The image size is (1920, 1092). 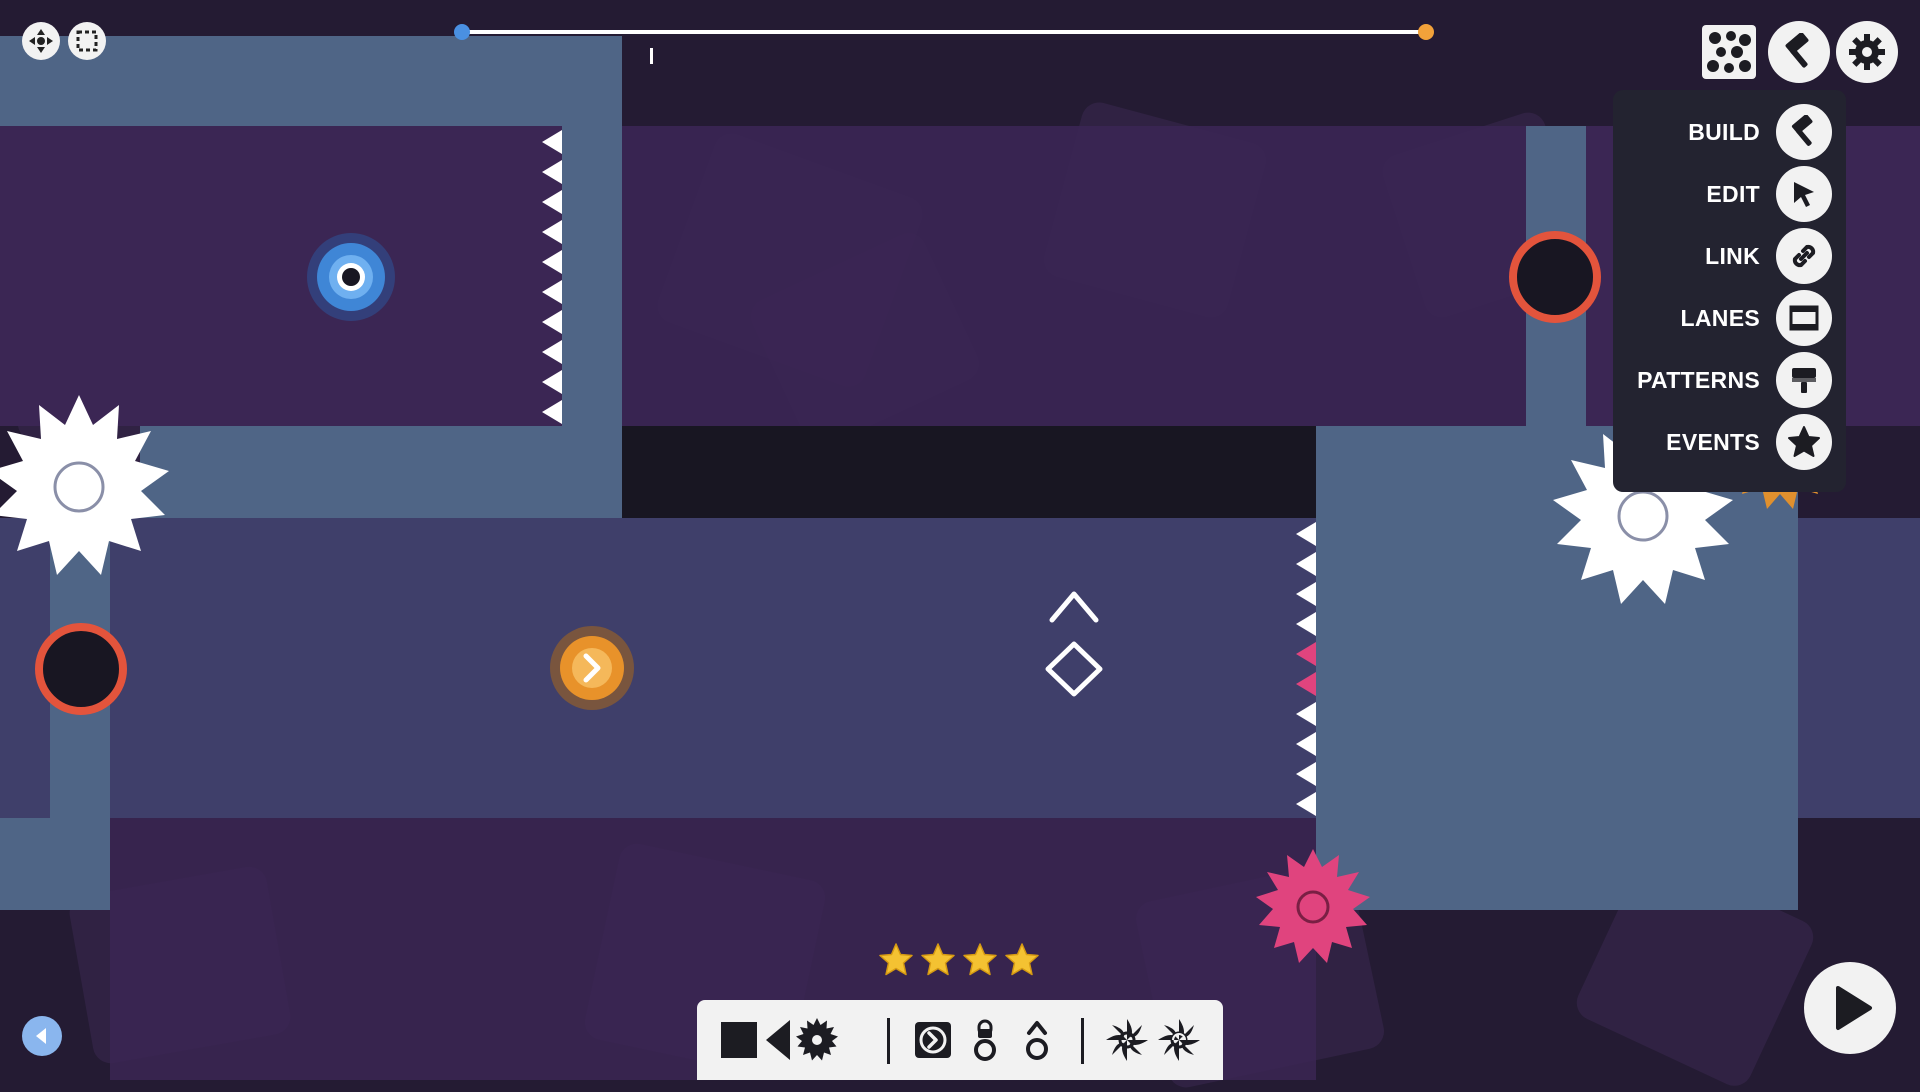 I want to click on move-icon, so click(x=41, y=41).